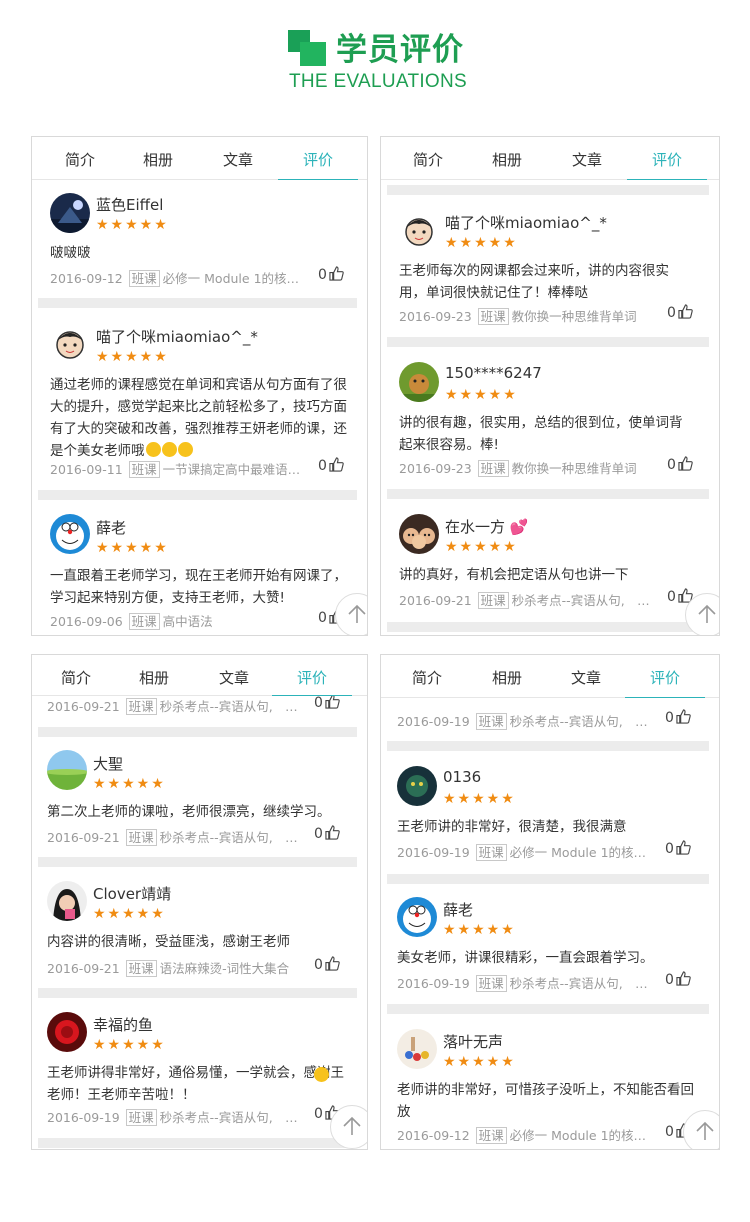  What do you see at coordinates (525, 958) in the screenshot?
I see `review-text: 美女老师，讲课很精彩，一直会跟着学习。` at bounding box center [525, 958].